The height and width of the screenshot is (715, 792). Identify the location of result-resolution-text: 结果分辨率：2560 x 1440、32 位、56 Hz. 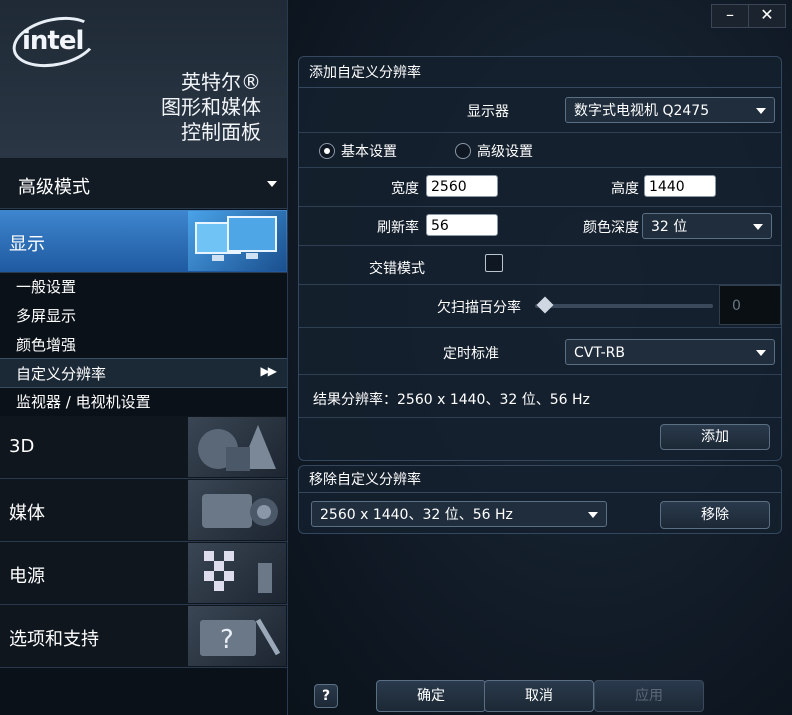
(451, 400).